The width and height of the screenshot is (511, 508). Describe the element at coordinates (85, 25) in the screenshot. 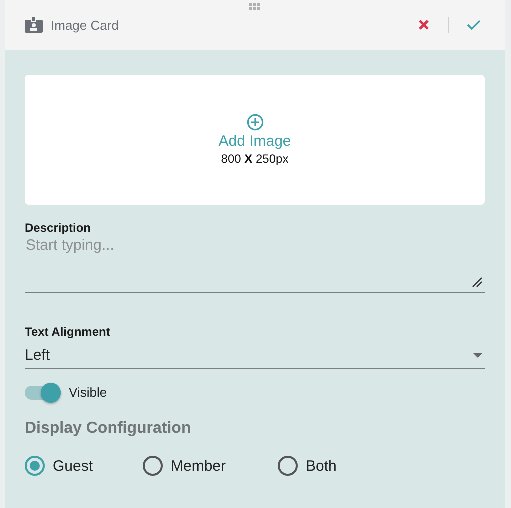

I see `card-title: Image Card` at that location.